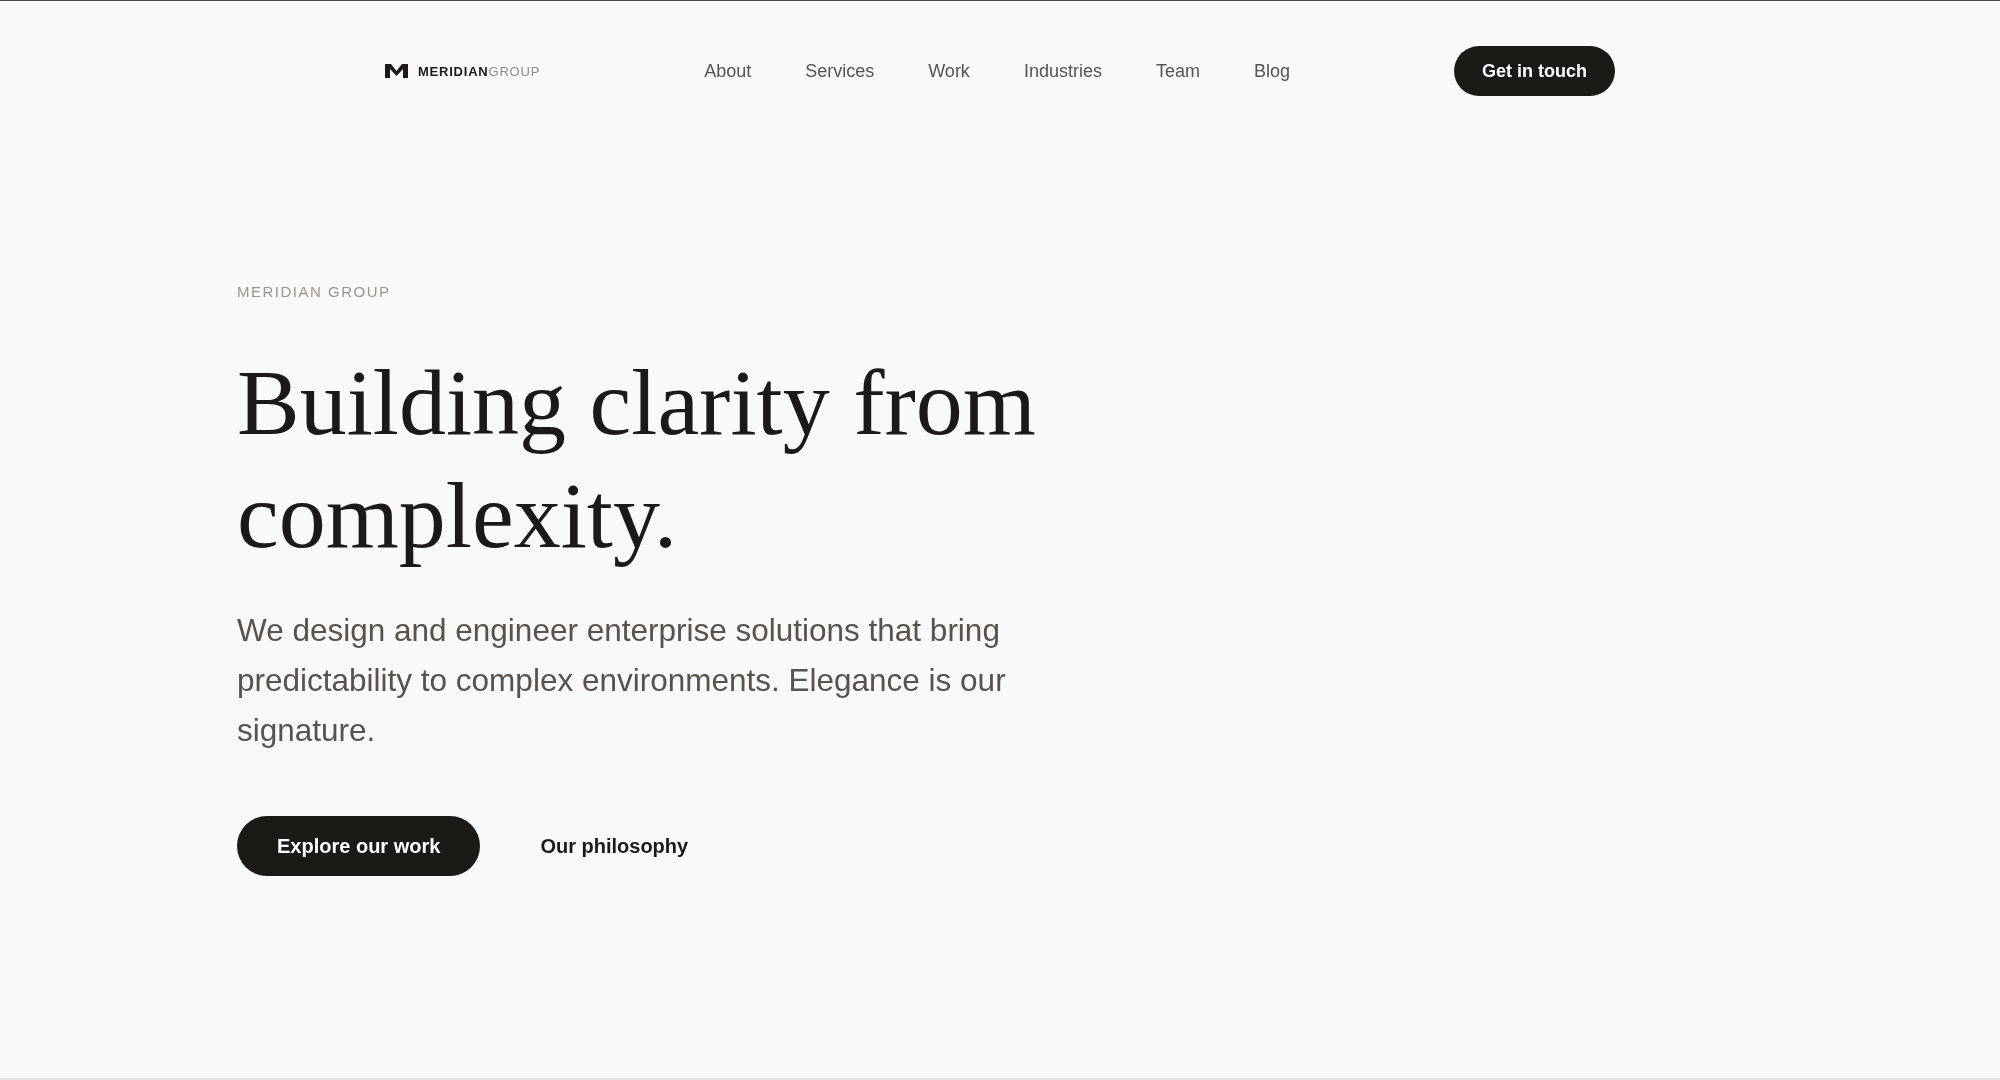 The width and height of the screenshot is (2000, 1080). What do you see at coordinates (622, 680) in the screenshot?
I see `hero-description: We design and engineer enterprise solutions that bring predictability to complex environments. Elegance is our signature.` at bounding box center [622, 680].